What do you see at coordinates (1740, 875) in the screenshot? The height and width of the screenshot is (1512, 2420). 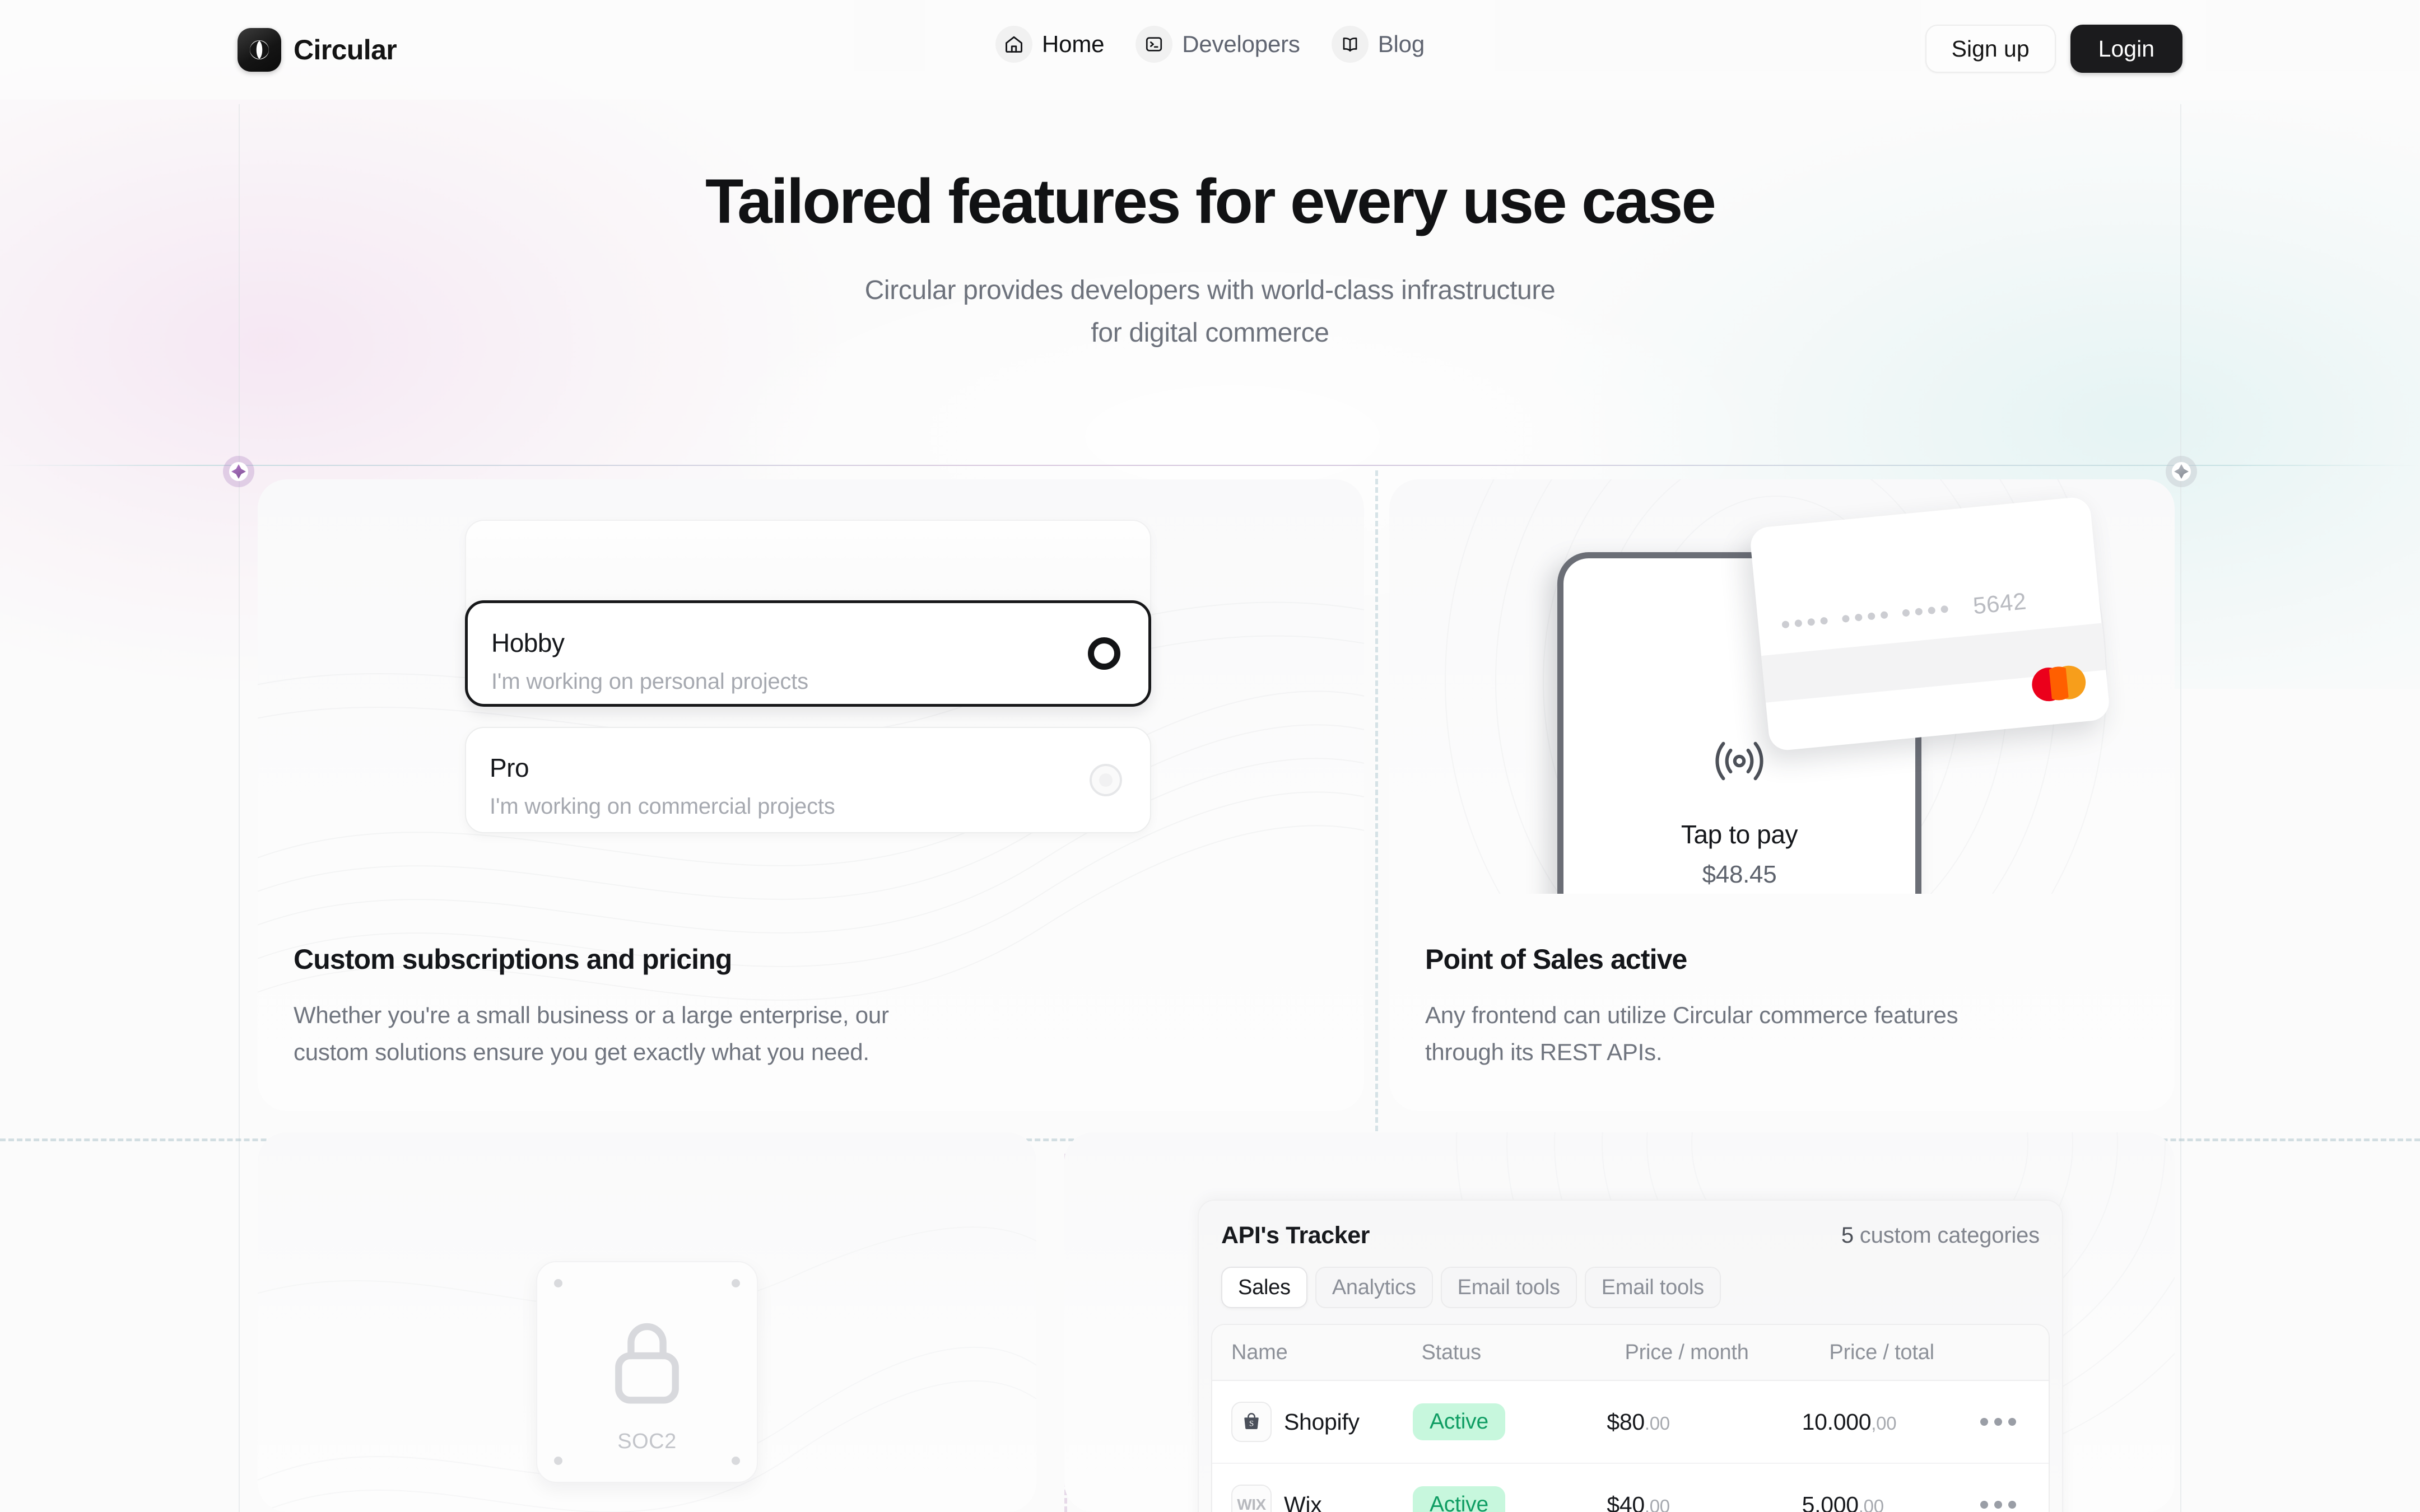 I see `tap-to-pay-amount: $48.45` at bounding box center [1740, 875].